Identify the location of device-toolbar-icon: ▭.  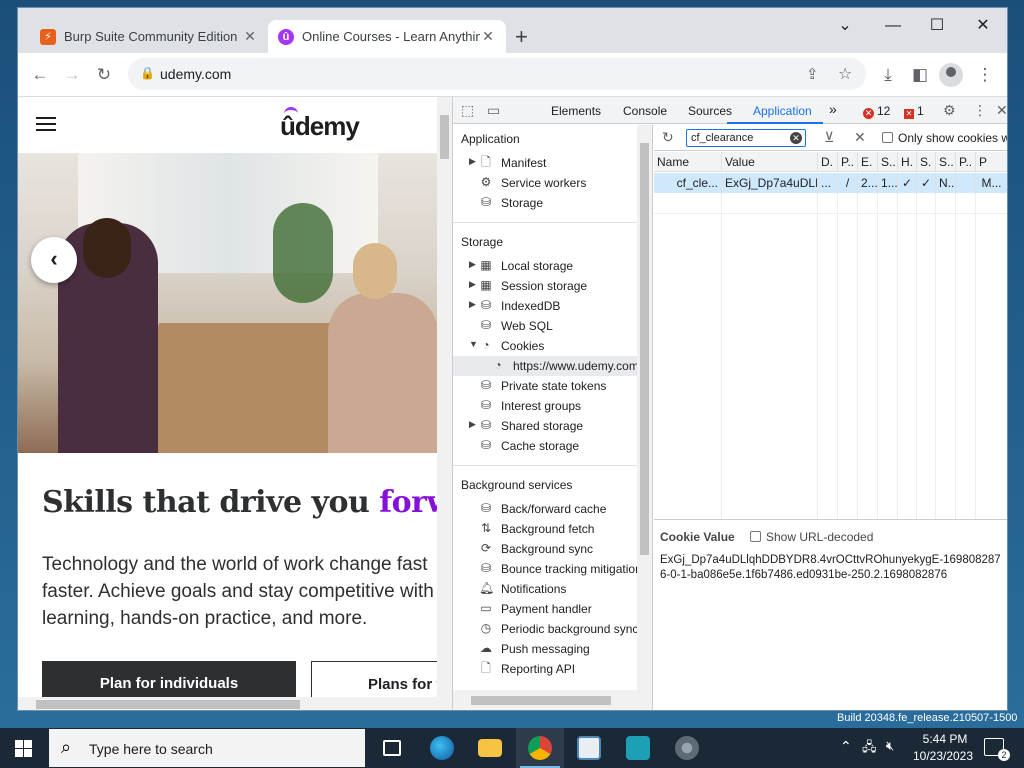
(493, 110).